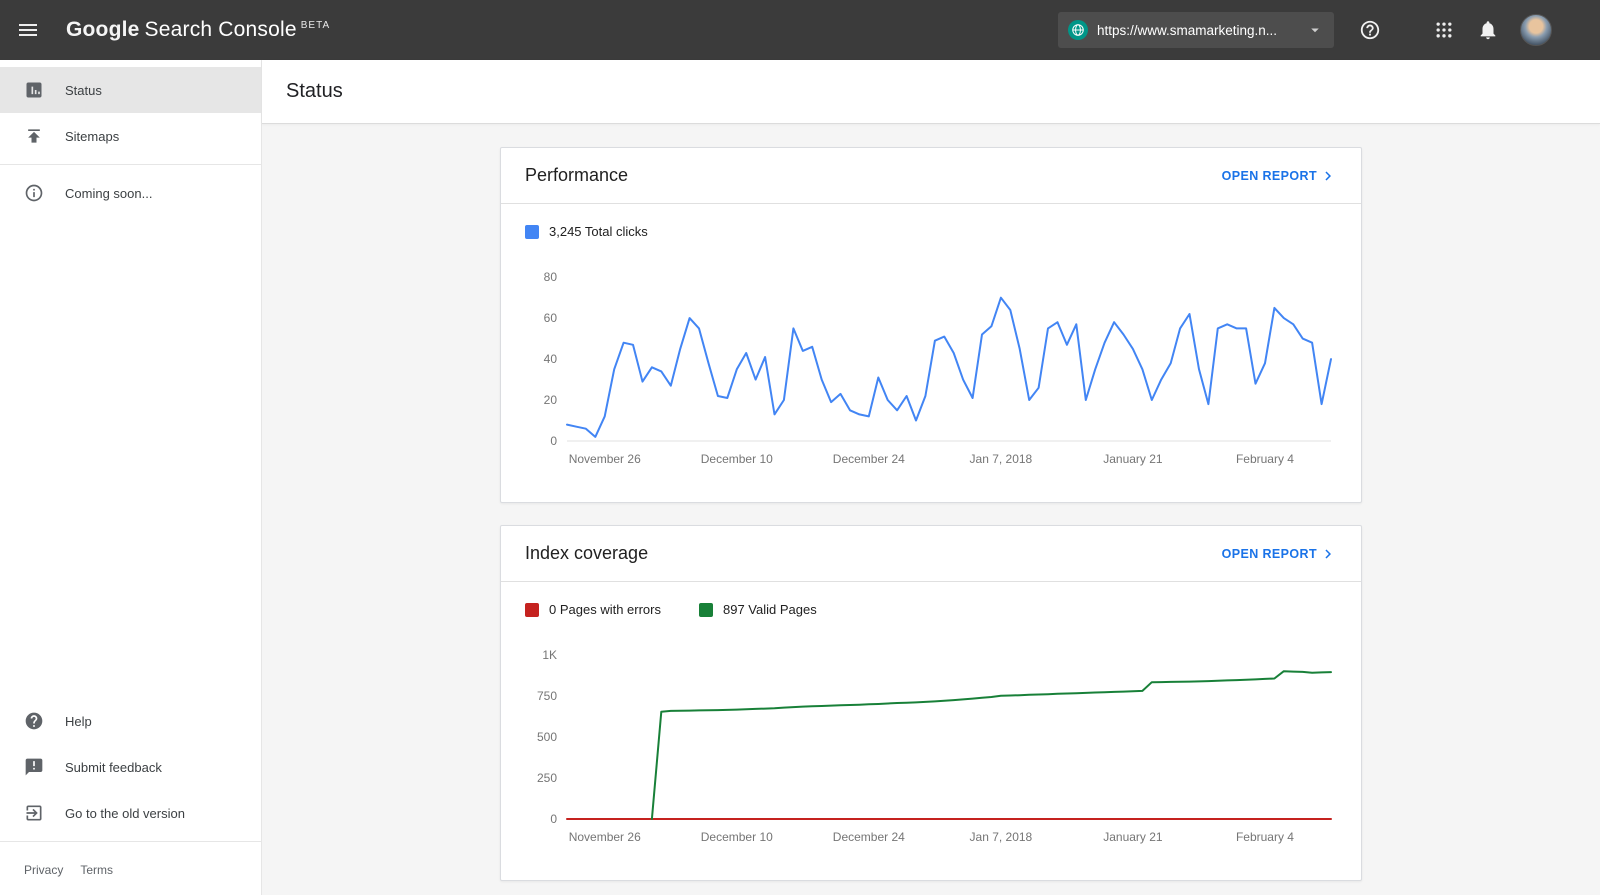 The width and height of the screenshot is (1600, 895). Describe the element at coordinates (547, 778) in the screenshot. I see `svg-text: 250` at that location.